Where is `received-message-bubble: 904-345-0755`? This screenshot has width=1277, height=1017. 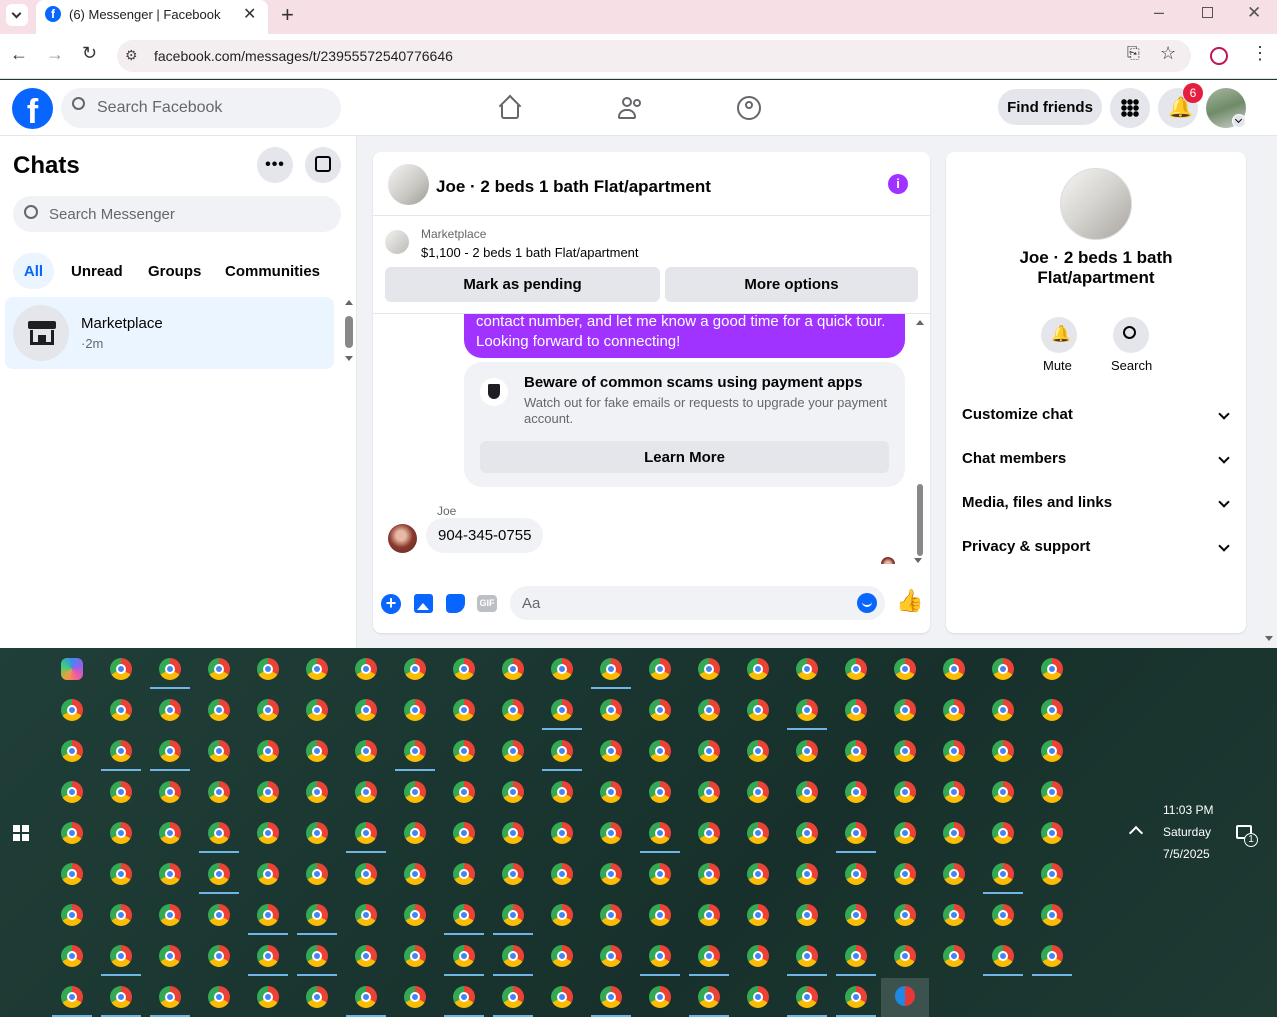
received-message-bubble: 904-345-0755 is located at coordinates (485, 535).